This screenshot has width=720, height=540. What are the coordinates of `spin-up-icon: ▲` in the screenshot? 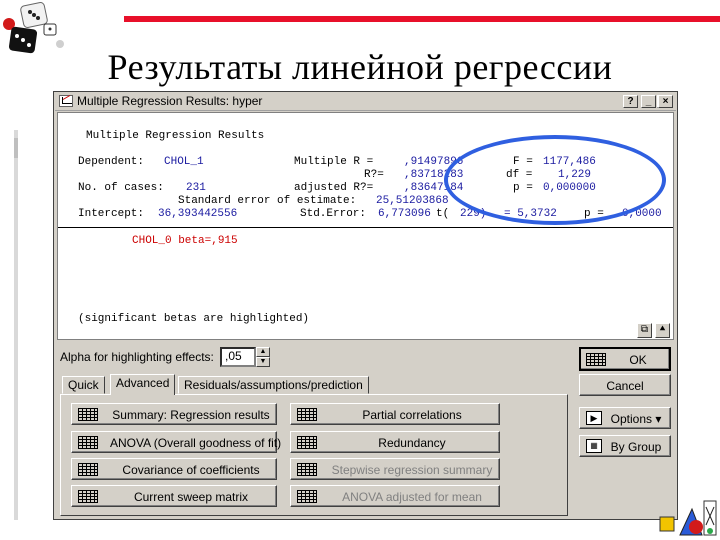 It's located at (263, 352).